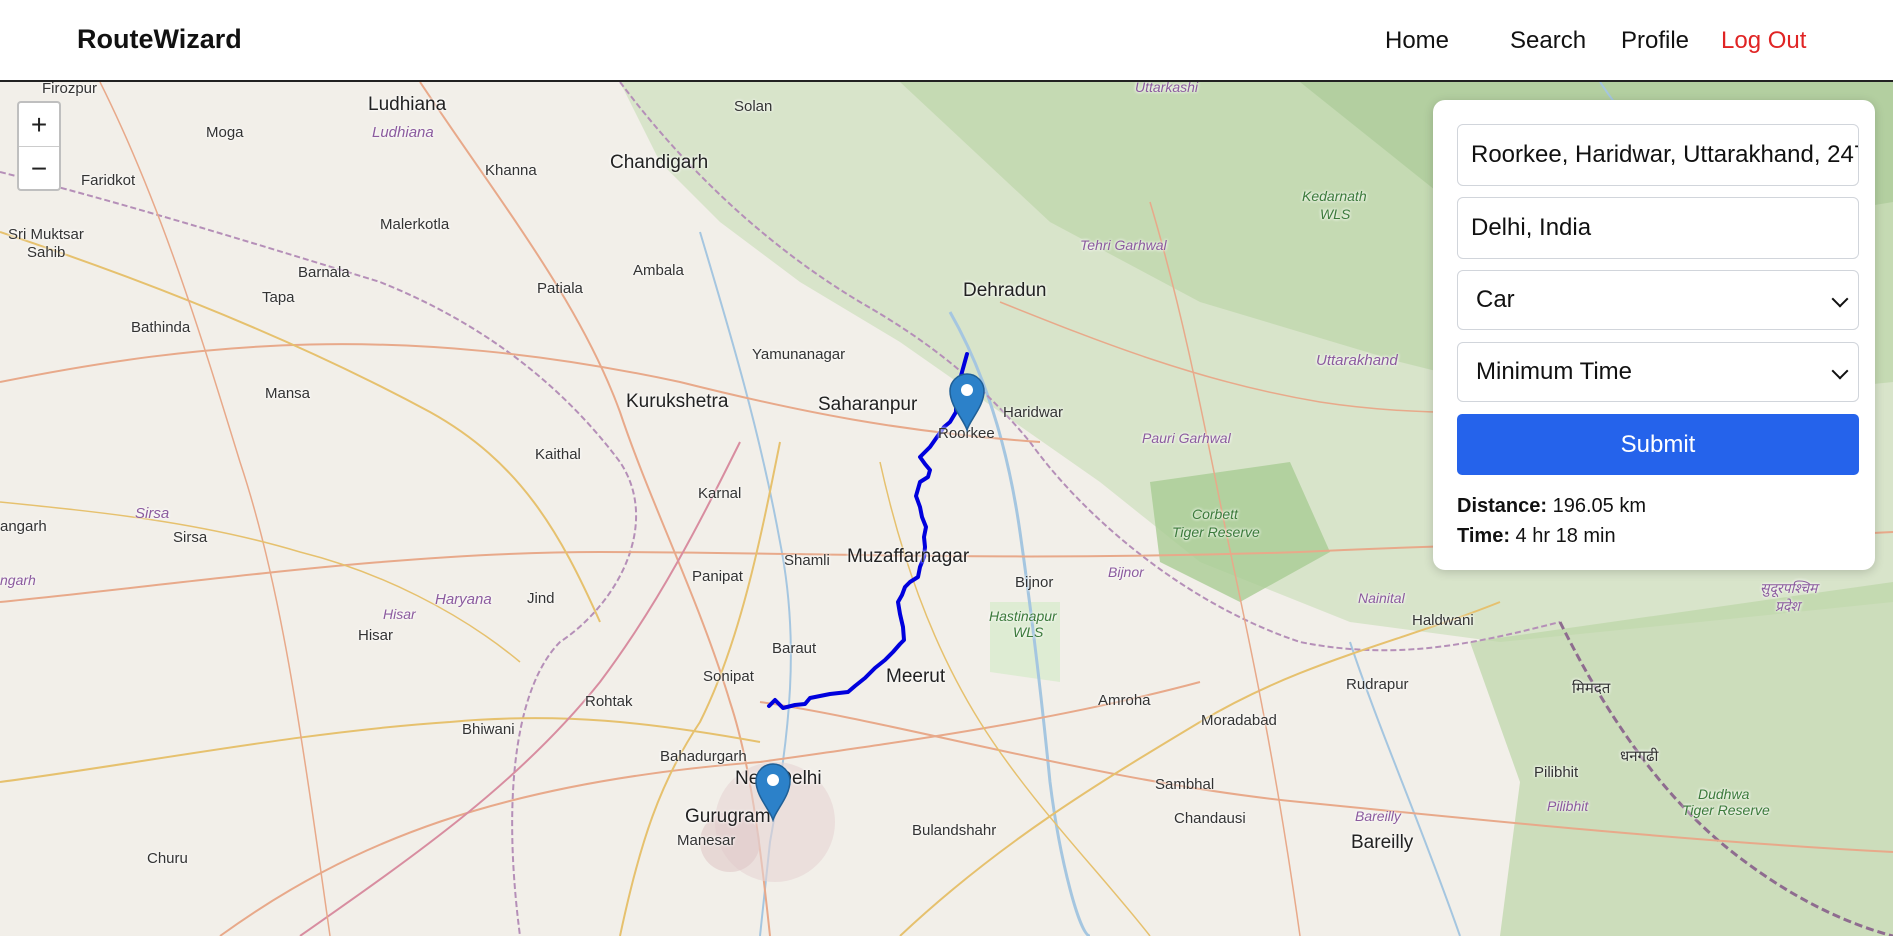  Describe the element at coordinates (1335, 214) in the screenshot. I see `map-label-kedarnath-wls: WLS` at that location.